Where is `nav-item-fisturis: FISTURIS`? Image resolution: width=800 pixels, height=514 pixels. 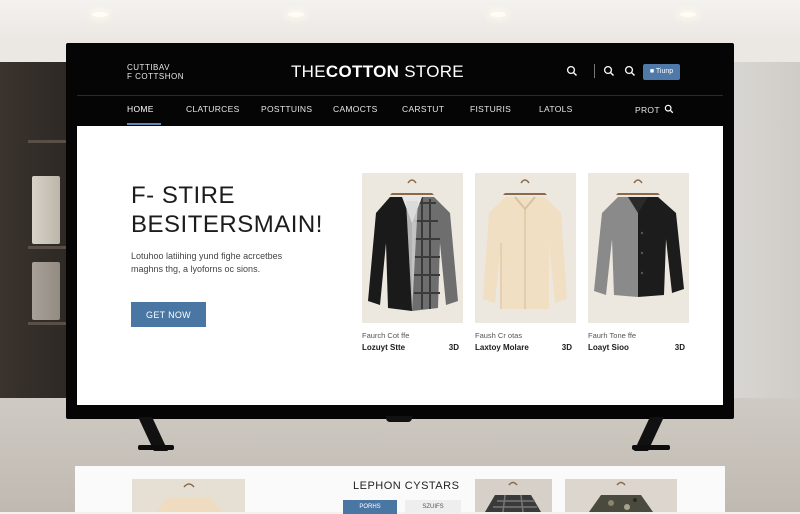 nav-item-fisturis: FISTURIS is located at coordinates (490, 109).